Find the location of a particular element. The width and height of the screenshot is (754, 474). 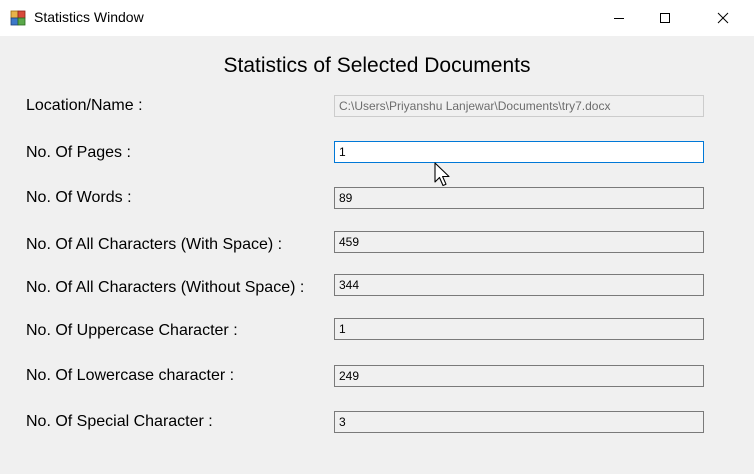

maximize-icon is located at coordinates (665, 18).